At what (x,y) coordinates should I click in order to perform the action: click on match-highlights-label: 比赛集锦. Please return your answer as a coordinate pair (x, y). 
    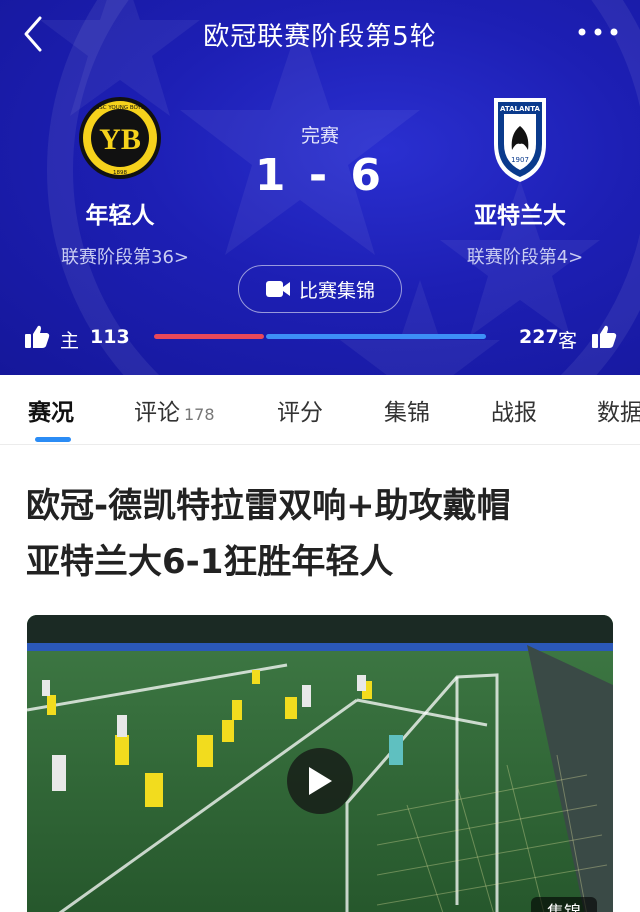
    Looking at the image, I should click on (336, 290).